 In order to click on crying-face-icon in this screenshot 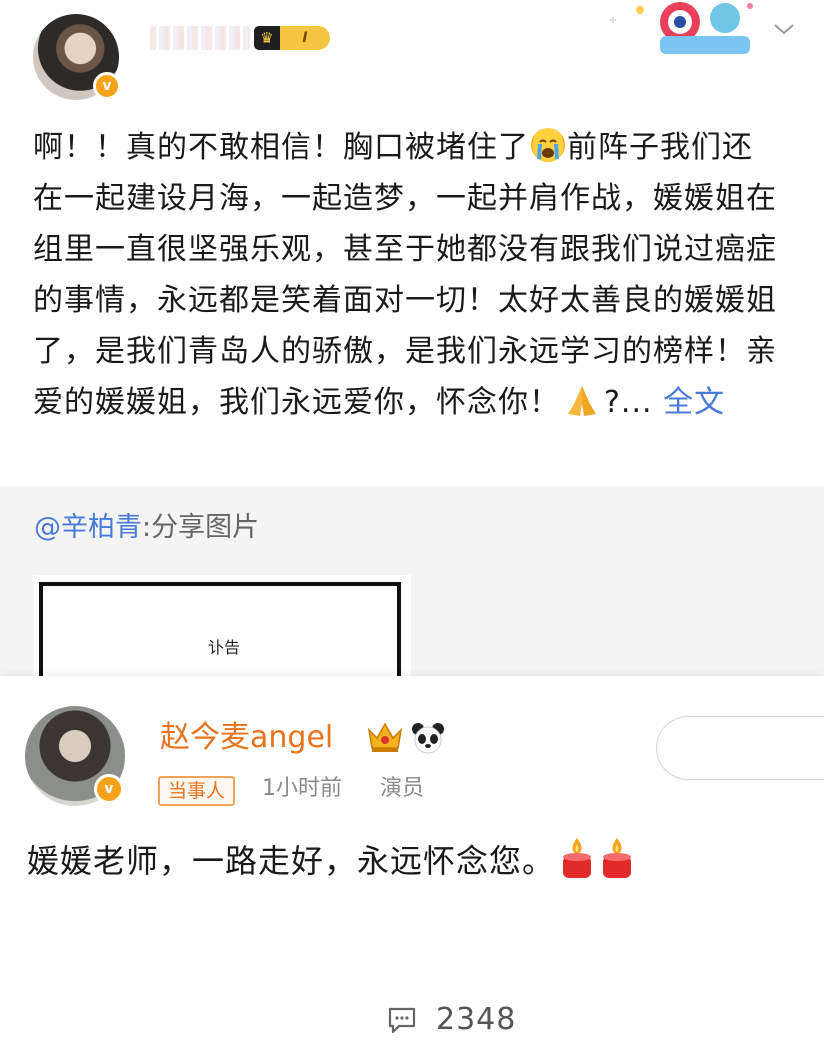, I will do `click(548, 145)`.